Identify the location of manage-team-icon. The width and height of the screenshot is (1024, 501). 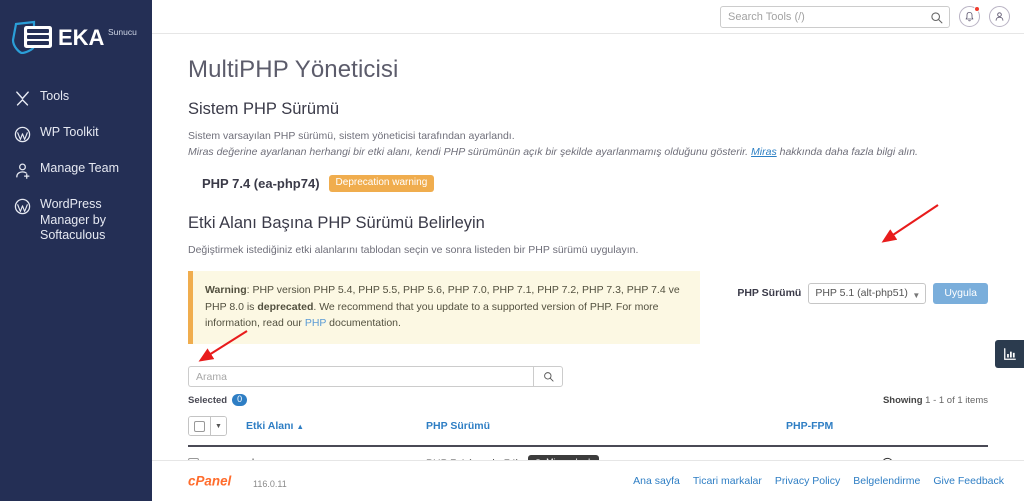
(23, 171).